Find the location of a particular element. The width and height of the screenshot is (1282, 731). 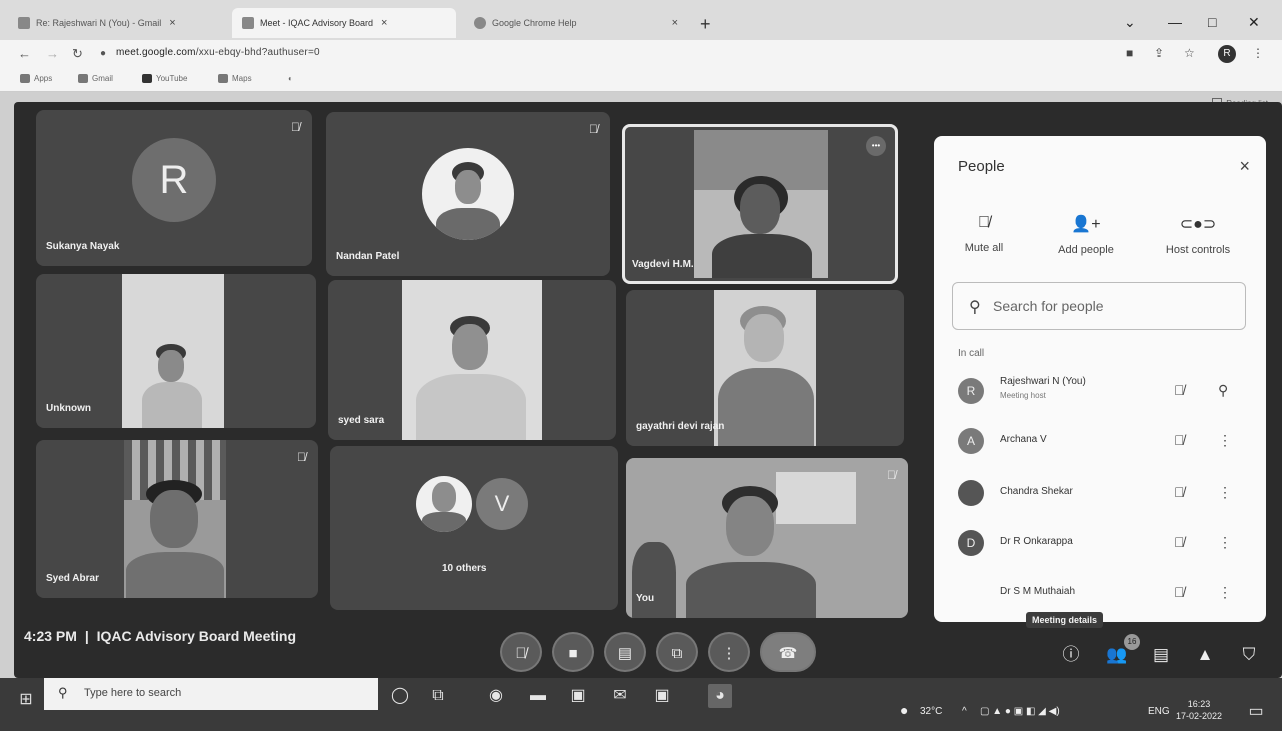

avatar is located at coordinates (468, 194).